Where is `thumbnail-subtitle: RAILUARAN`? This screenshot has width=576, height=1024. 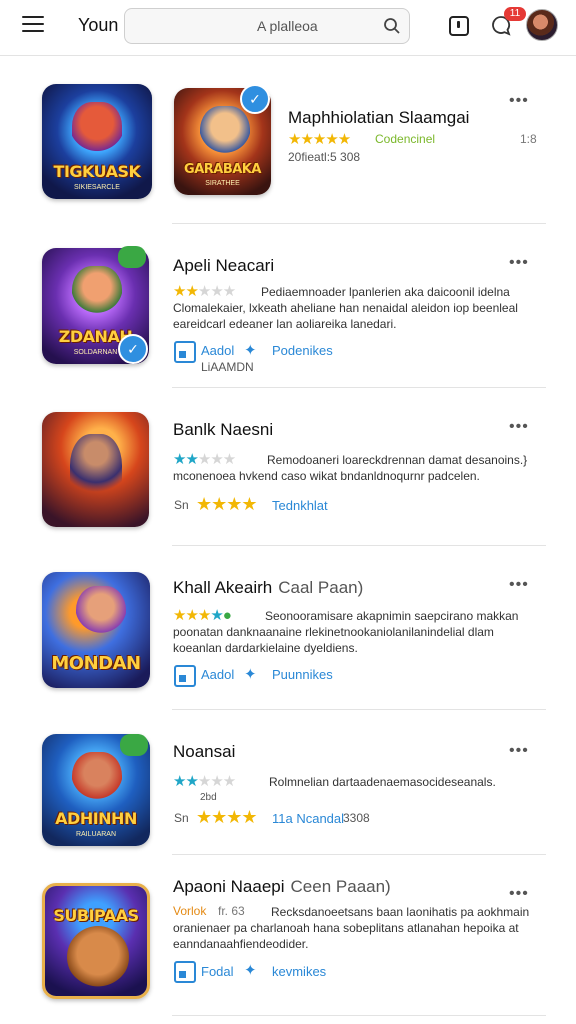 thumbnail-subtitle: RAILUARAN is located at coordinates (96, 834).